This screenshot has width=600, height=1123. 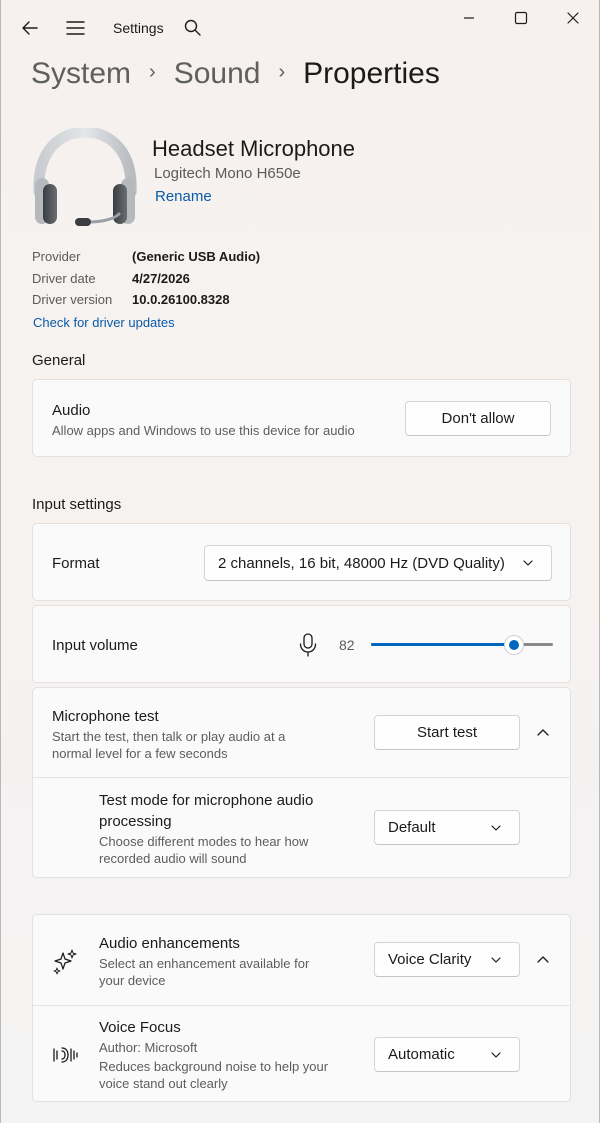 I want to click on driver-date-label: Driver date, so click(x=64, y=278).